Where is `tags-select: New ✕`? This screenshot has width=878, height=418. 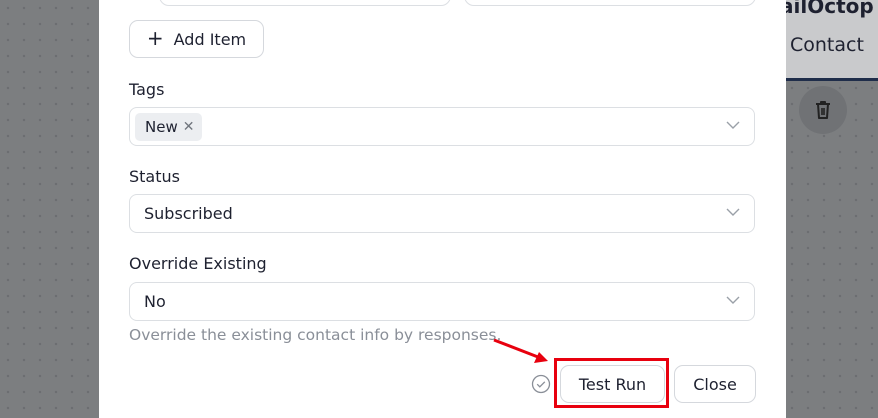
tags-select: New ✕ is located at coordinates (442, 126).